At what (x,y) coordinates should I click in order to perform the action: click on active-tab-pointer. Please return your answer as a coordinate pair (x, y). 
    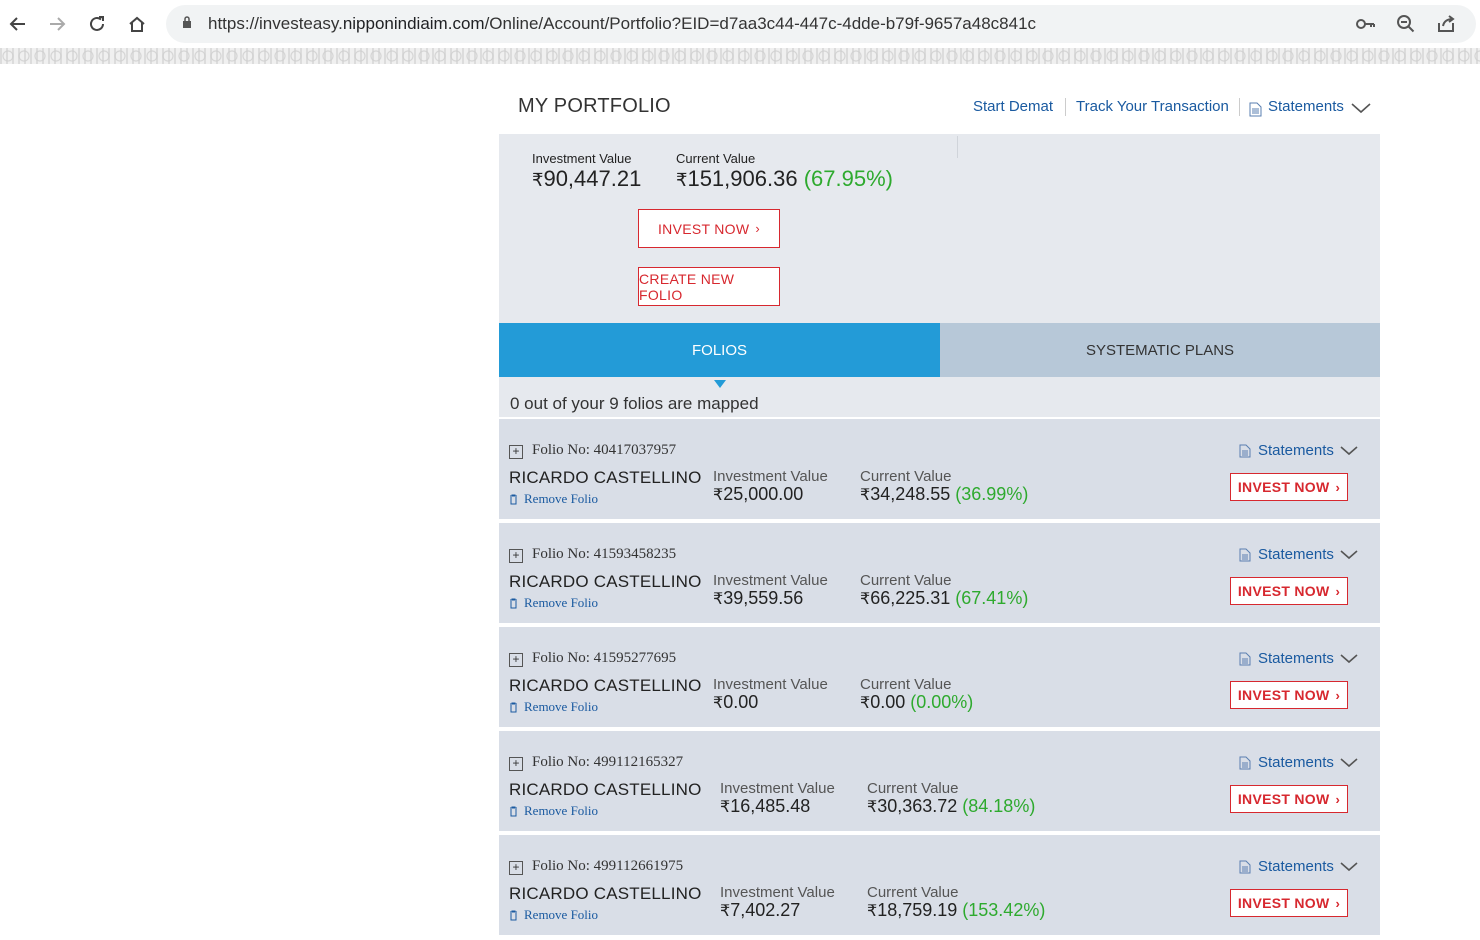
    Looking at the image, I should click on (720, 384).